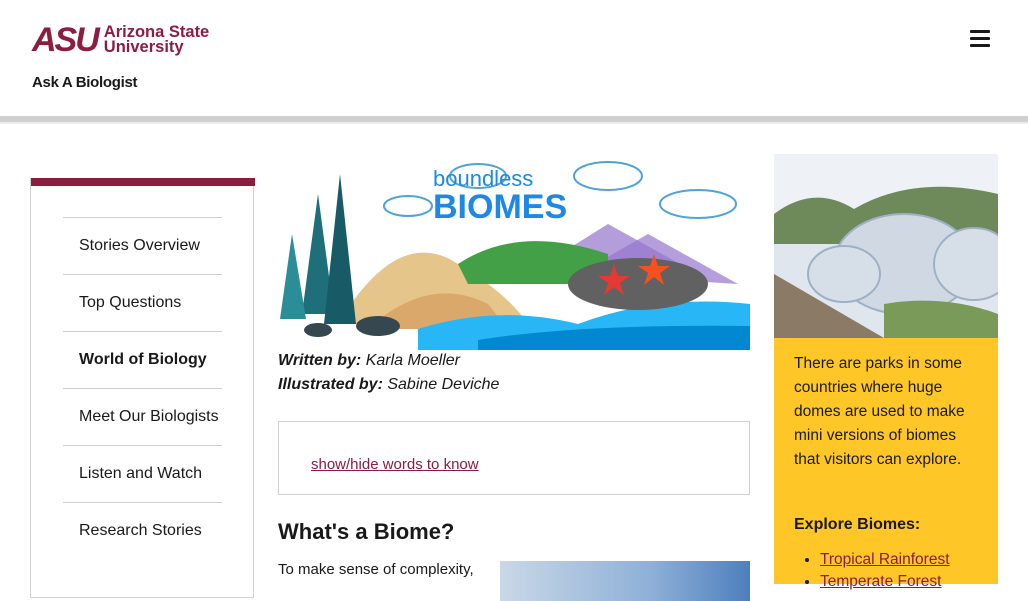  What do you see at coordinates (156, 39) in the screenshot?
I see `asu-logo-text: Arizona State University` at bounding box center [156, 39].